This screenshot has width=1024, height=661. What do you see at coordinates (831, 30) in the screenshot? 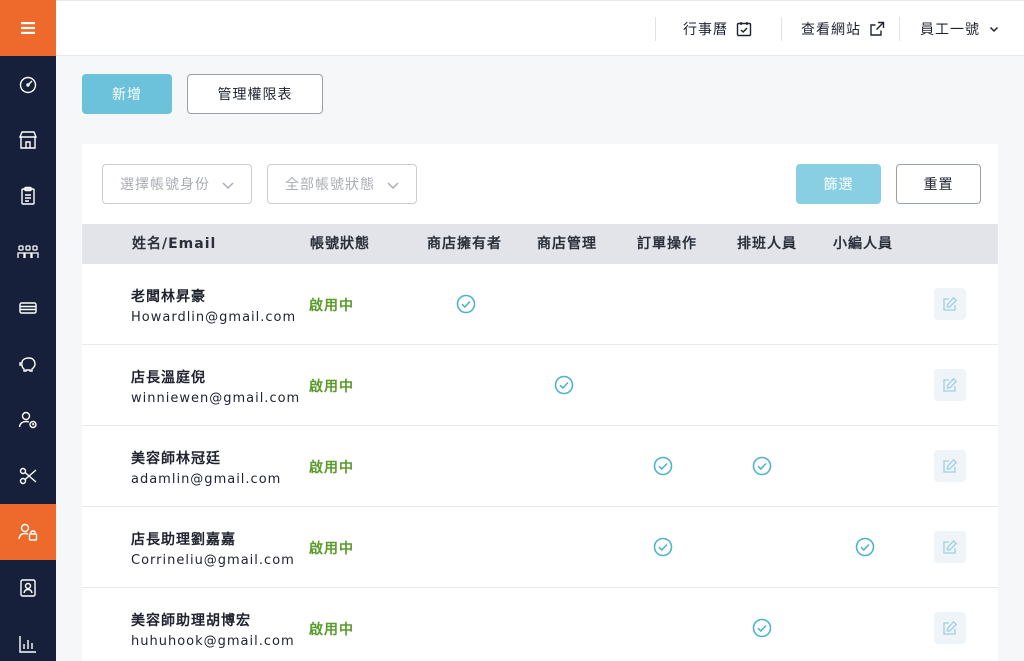
I see `view-site-label: 查看網站` at bounding box center [831, 30].